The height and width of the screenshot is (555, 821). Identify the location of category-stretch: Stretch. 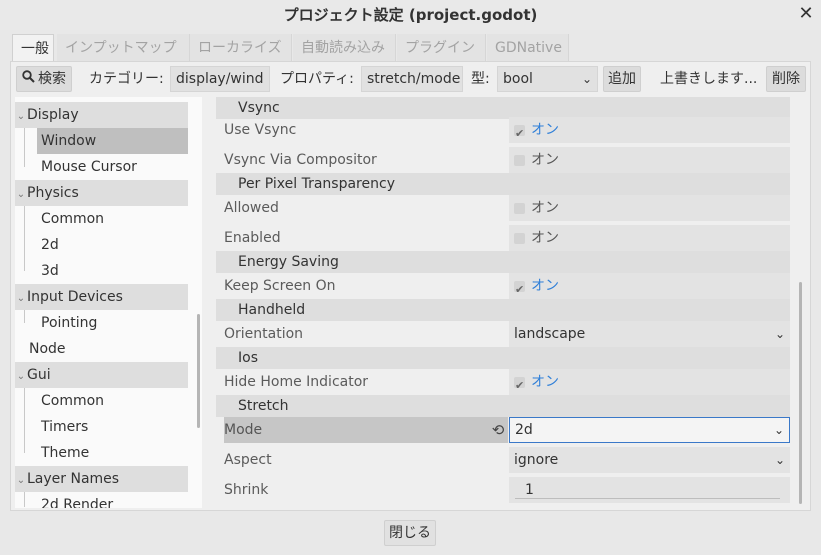
(503, 406).